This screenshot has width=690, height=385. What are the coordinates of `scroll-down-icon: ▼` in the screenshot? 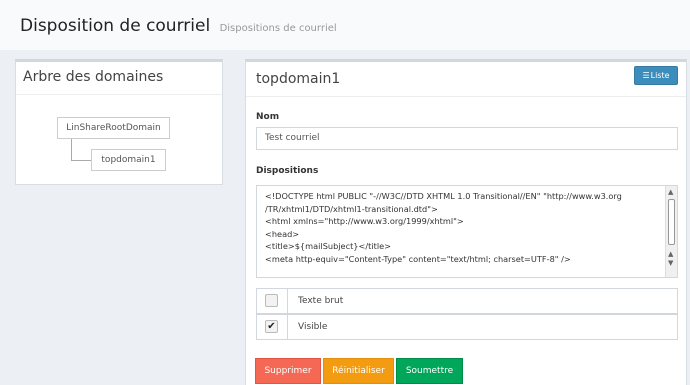 It's located at (670, 263).